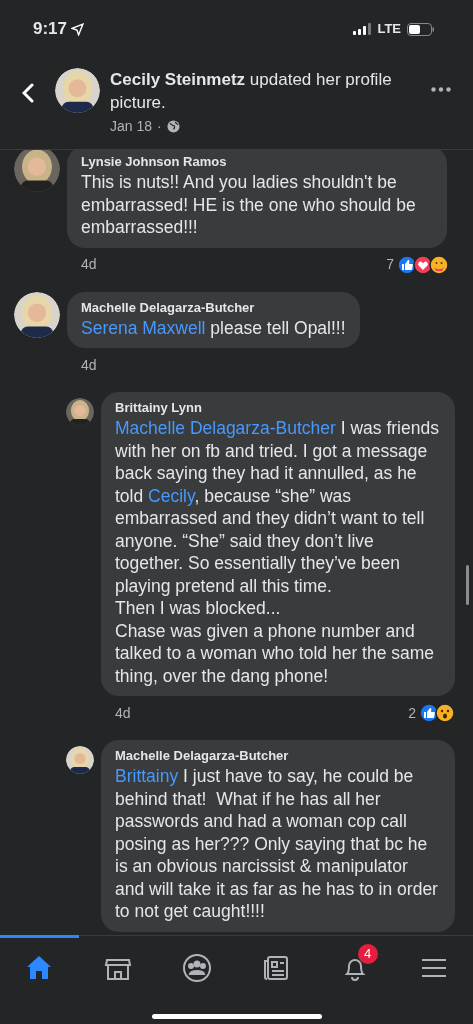 The width and height of the screenshot is (473, 1024). Describe the element at coordinates (197, 968) in the screenshot. I see `groups-icon` at that location.